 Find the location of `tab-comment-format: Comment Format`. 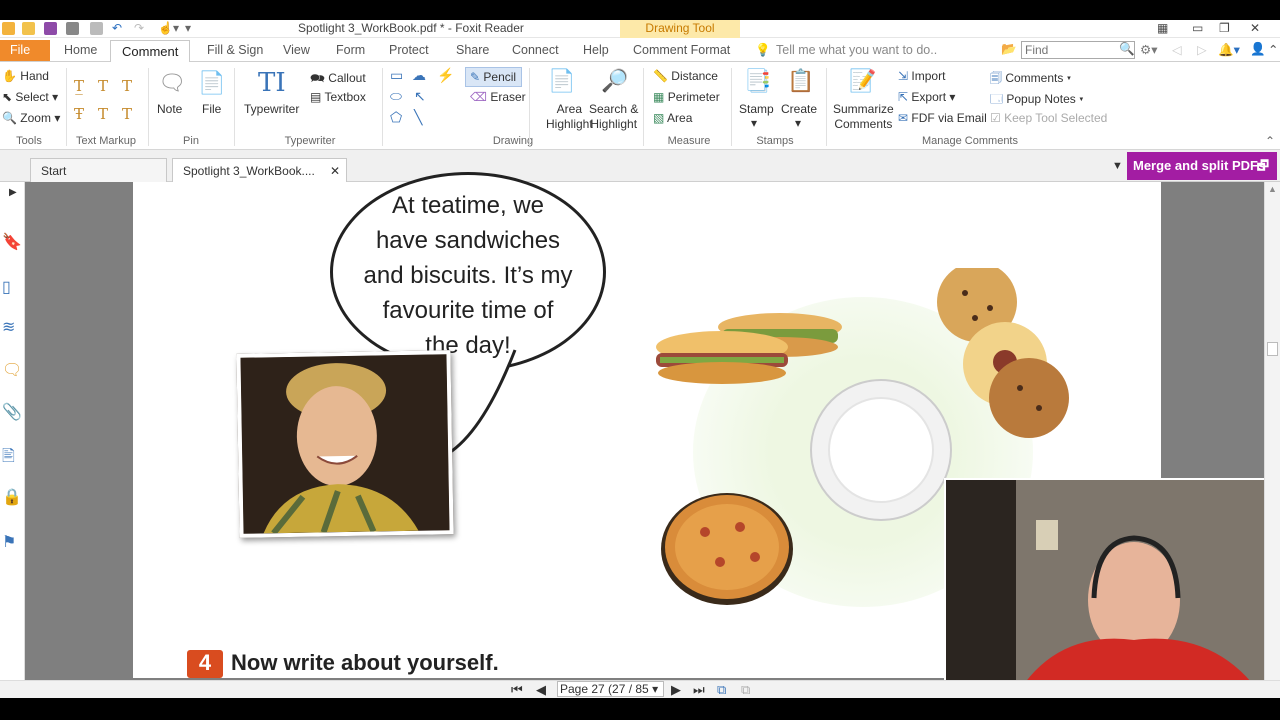

tab-comment-format: Comment Format is located at coordinates (681, 50).